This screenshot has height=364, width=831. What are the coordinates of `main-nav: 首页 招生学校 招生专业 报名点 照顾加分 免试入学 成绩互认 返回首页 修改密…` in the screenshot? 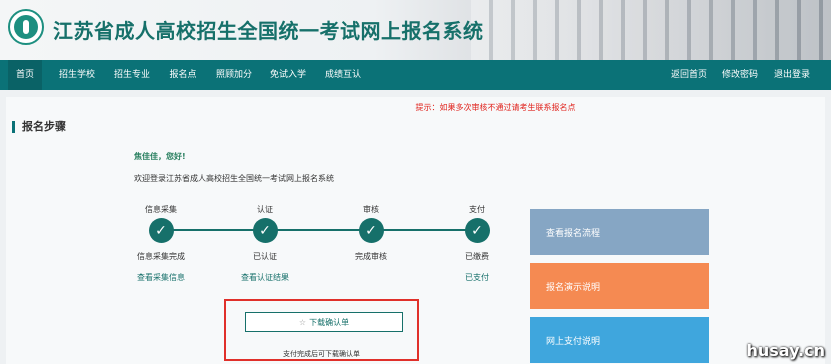 It's located at (415, 75).